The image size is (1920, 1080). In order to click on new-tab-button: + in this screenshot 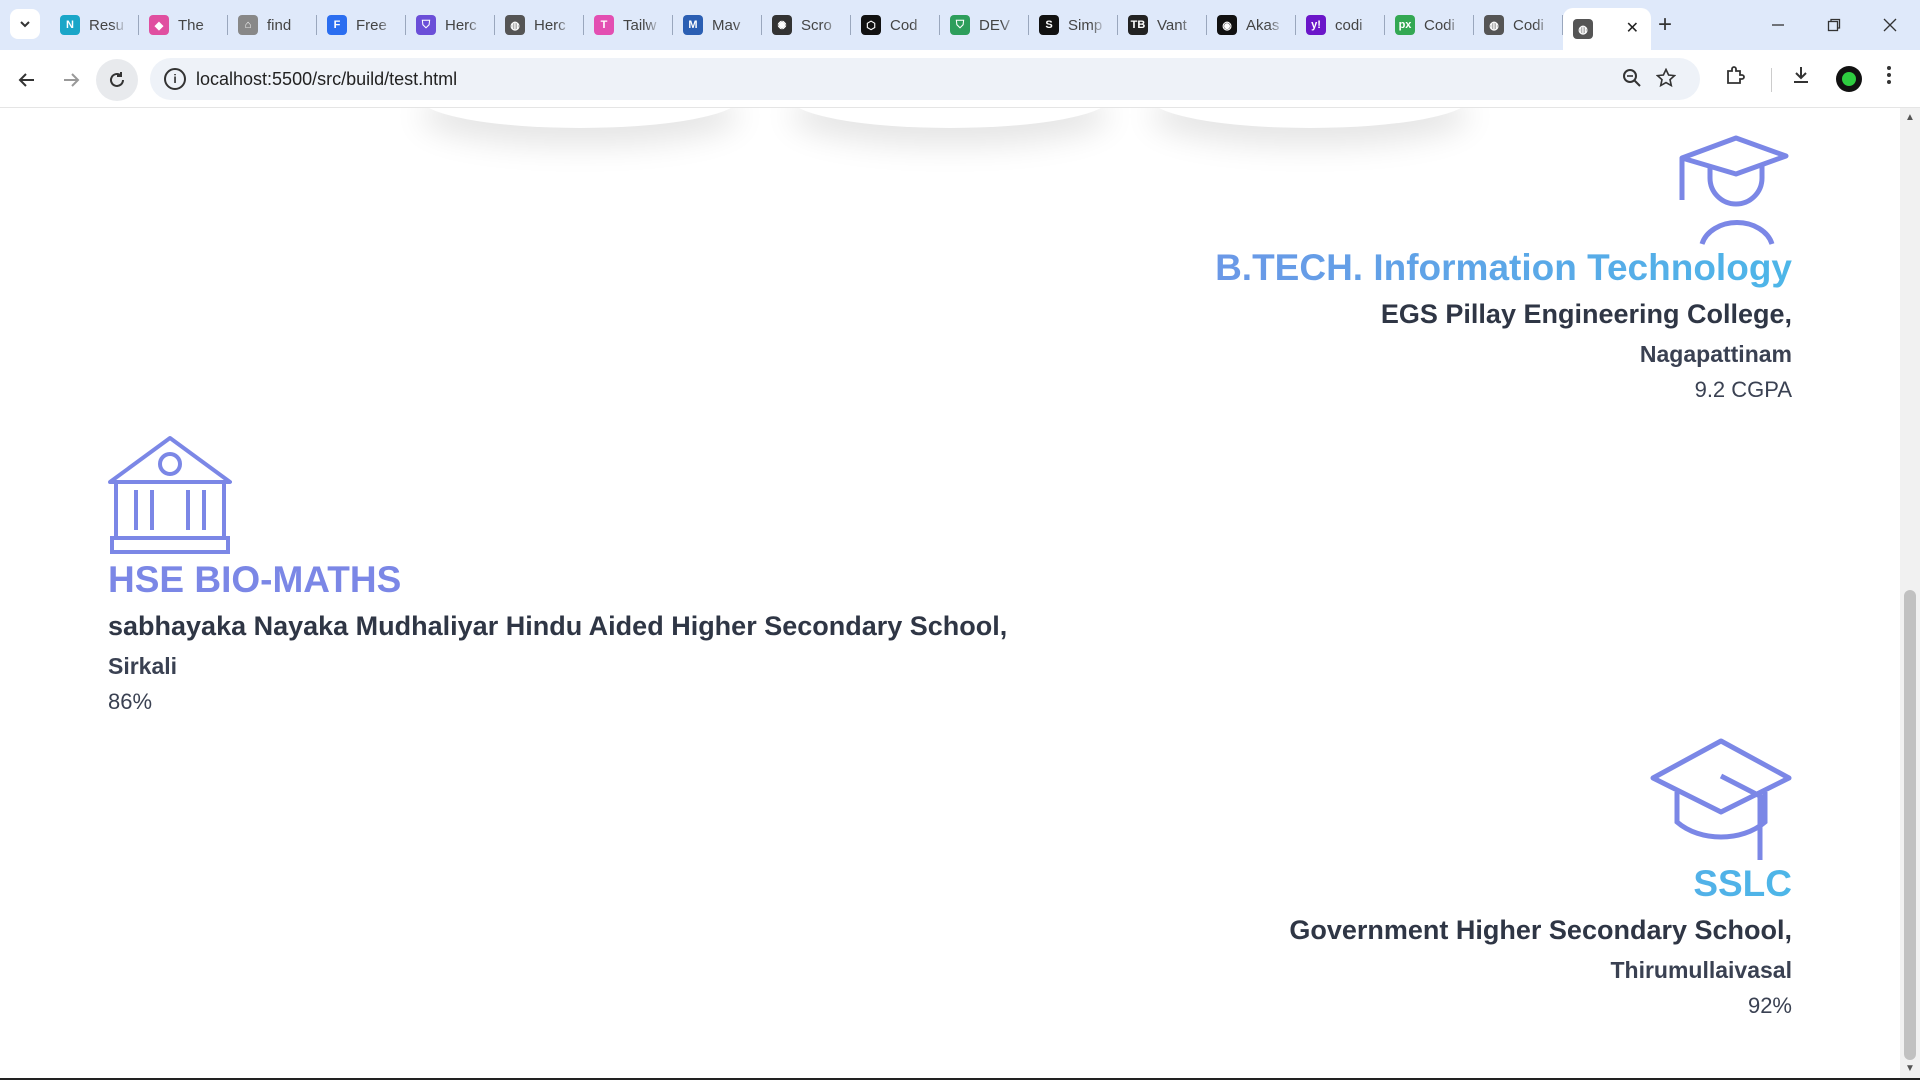, I will do `click(1665, 25)`.